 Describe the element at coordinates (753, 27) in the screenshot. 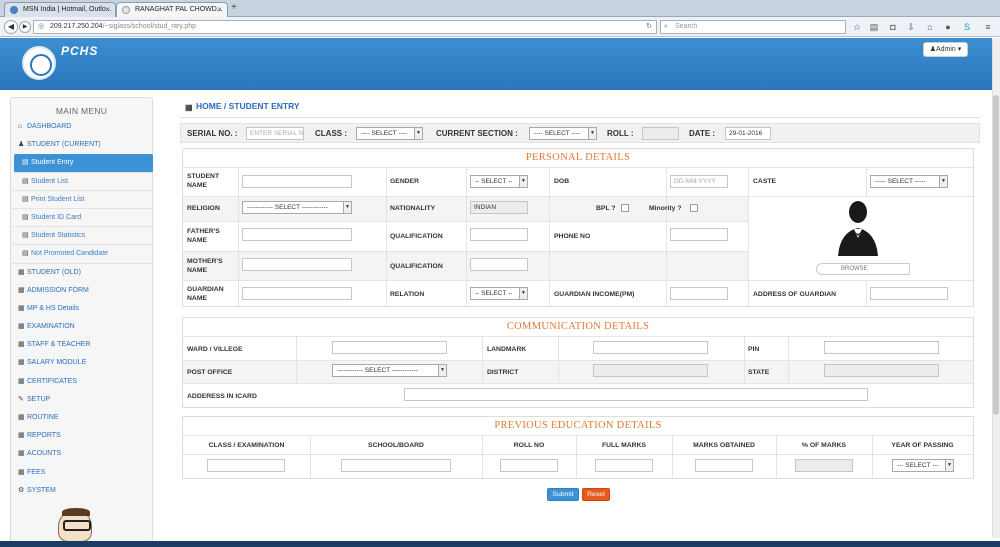

I see `browser-search-input: ⌕ Search` at that location.